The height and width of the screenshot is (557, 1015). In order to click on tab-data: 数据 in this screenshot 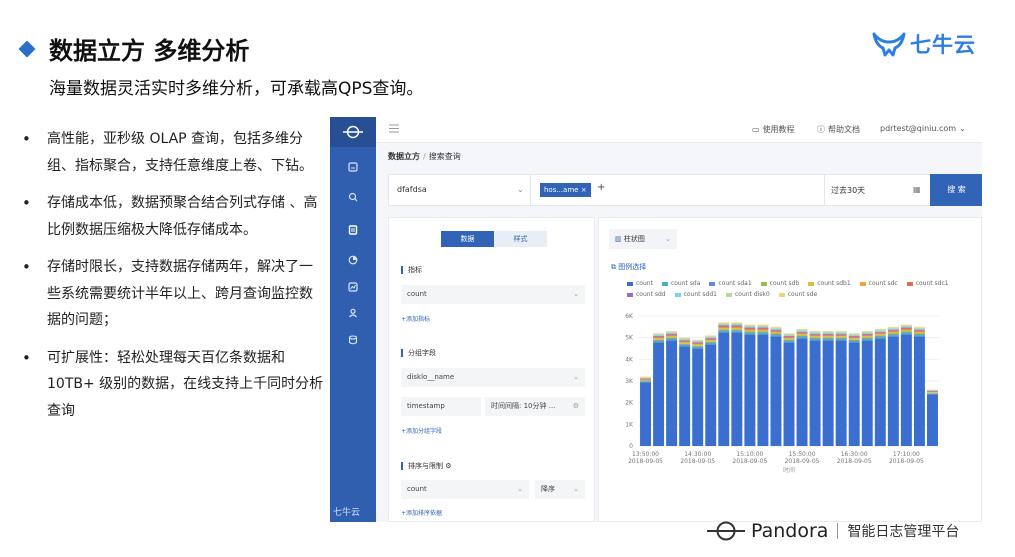, I will do `click(467, 239)`.